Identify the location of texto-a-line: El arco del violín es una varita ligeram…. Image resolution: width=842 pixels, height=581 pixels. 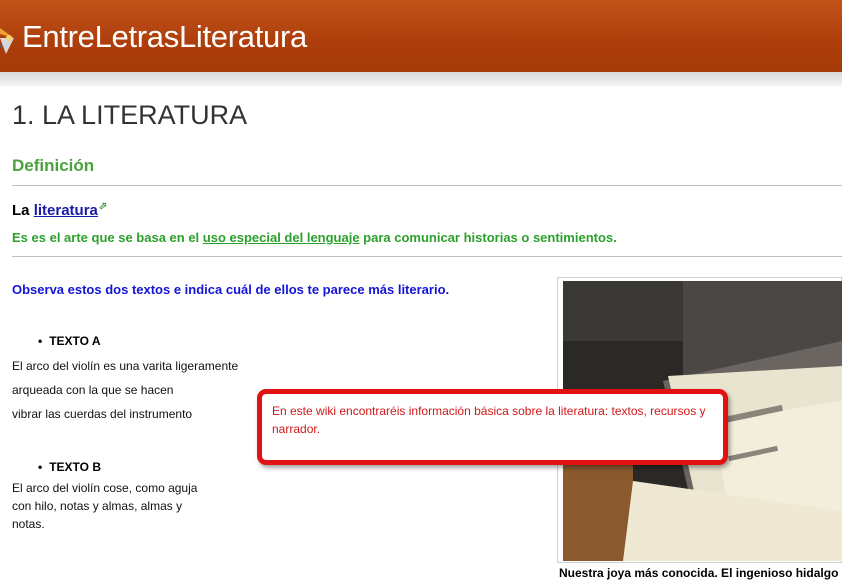
(125, 366).